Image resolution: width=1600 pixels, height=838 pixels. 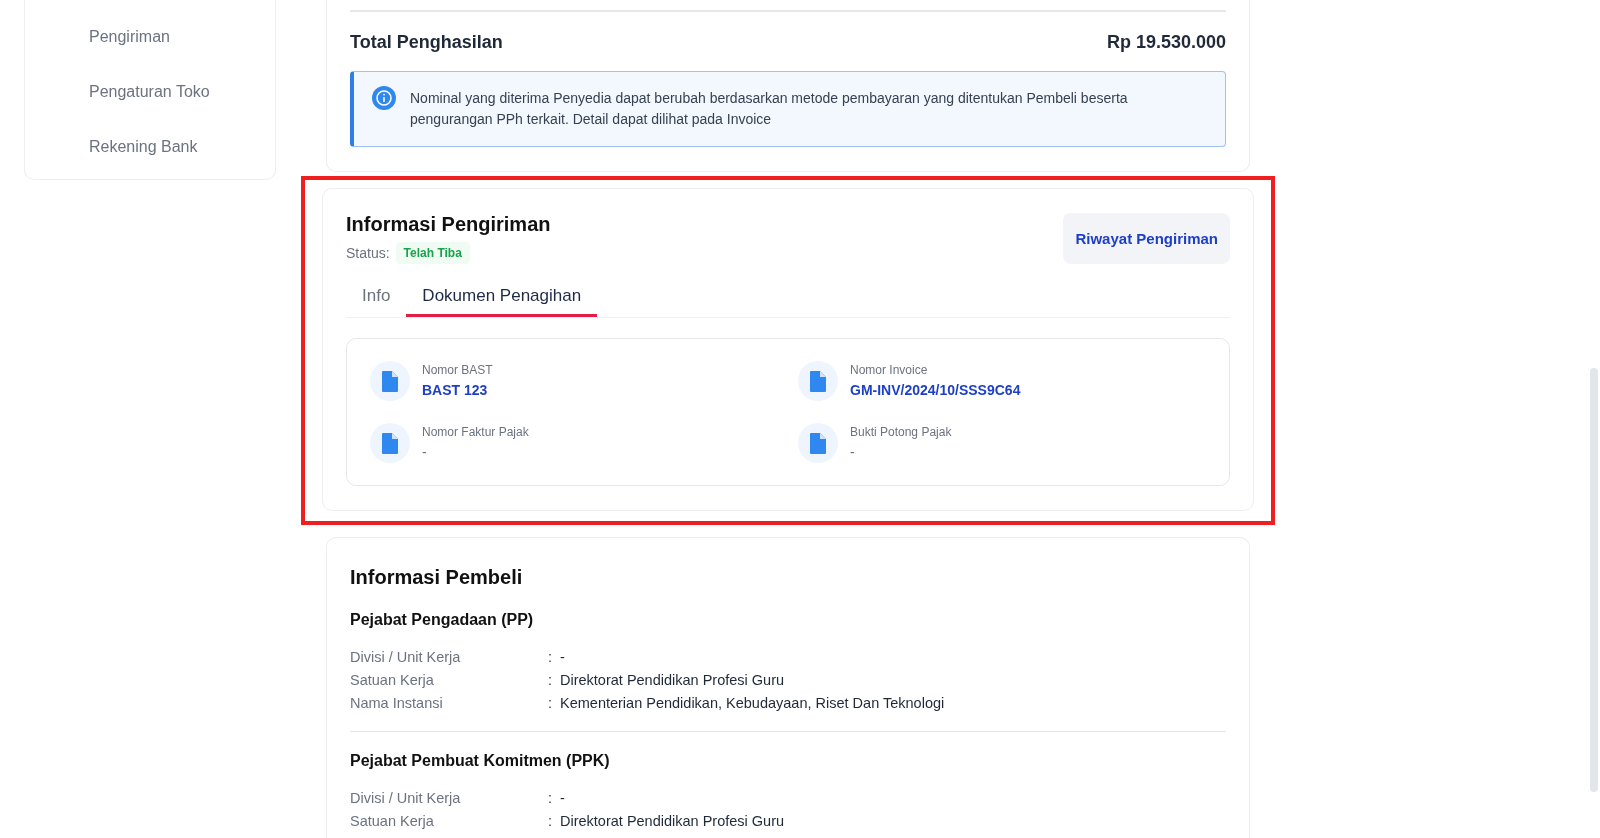 I want to click on tab: Info, so click(x=376, y=298).